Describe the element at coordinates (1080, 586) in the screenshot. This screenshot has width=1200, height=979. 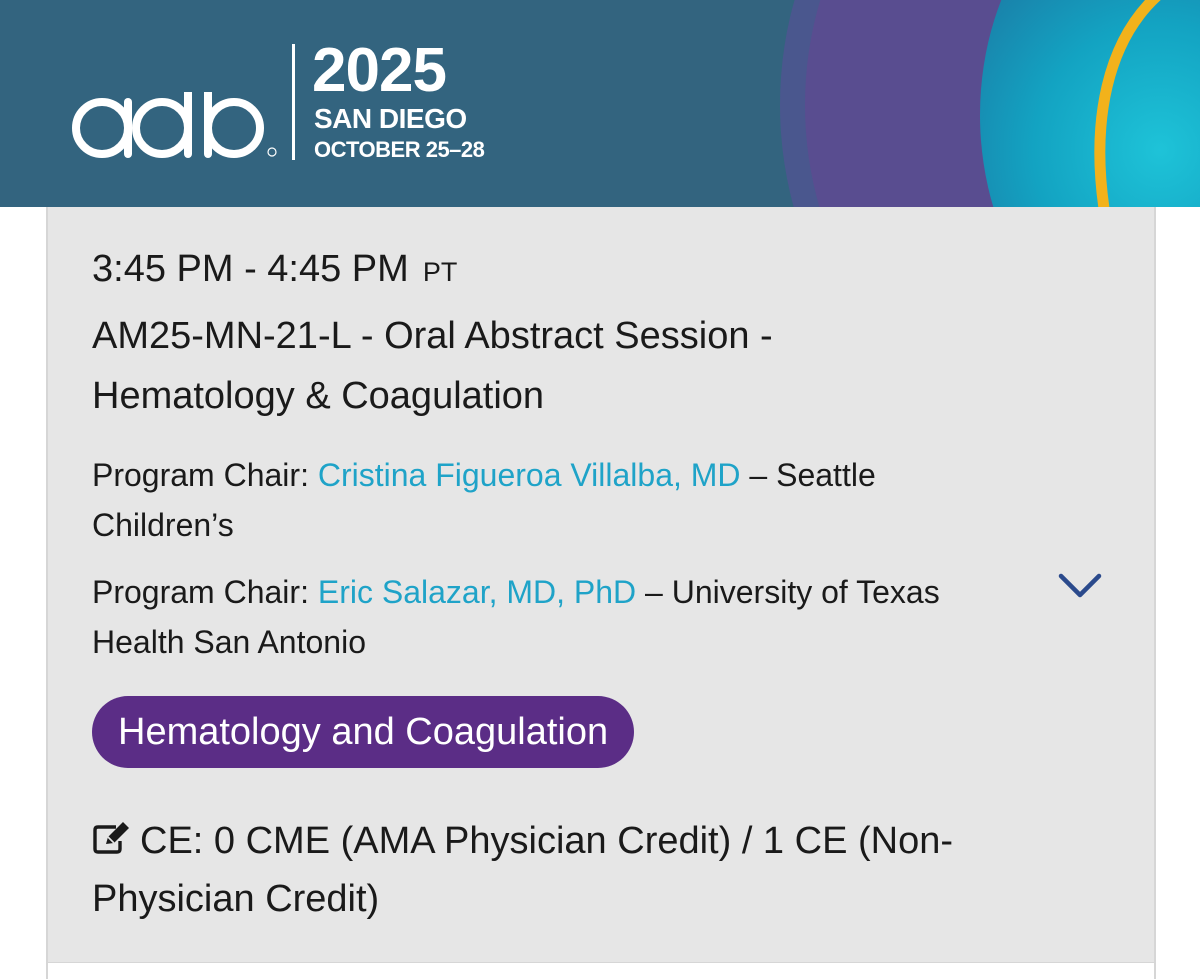
I see `chevron-down-icon` at that location.